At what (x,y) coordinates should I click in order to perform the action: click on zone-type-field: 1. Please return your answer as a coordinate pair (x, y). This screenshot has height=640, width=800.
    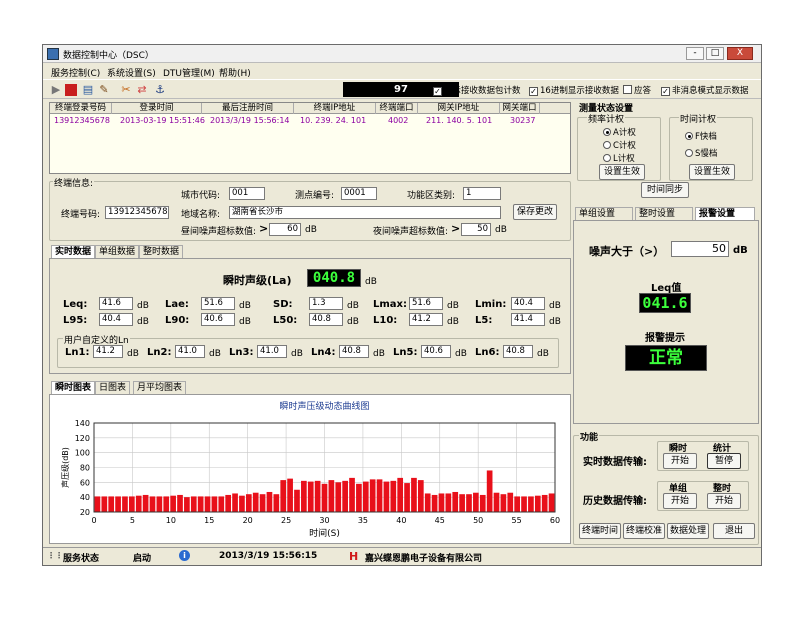
    Looking at the image, I should click on (482, 193).